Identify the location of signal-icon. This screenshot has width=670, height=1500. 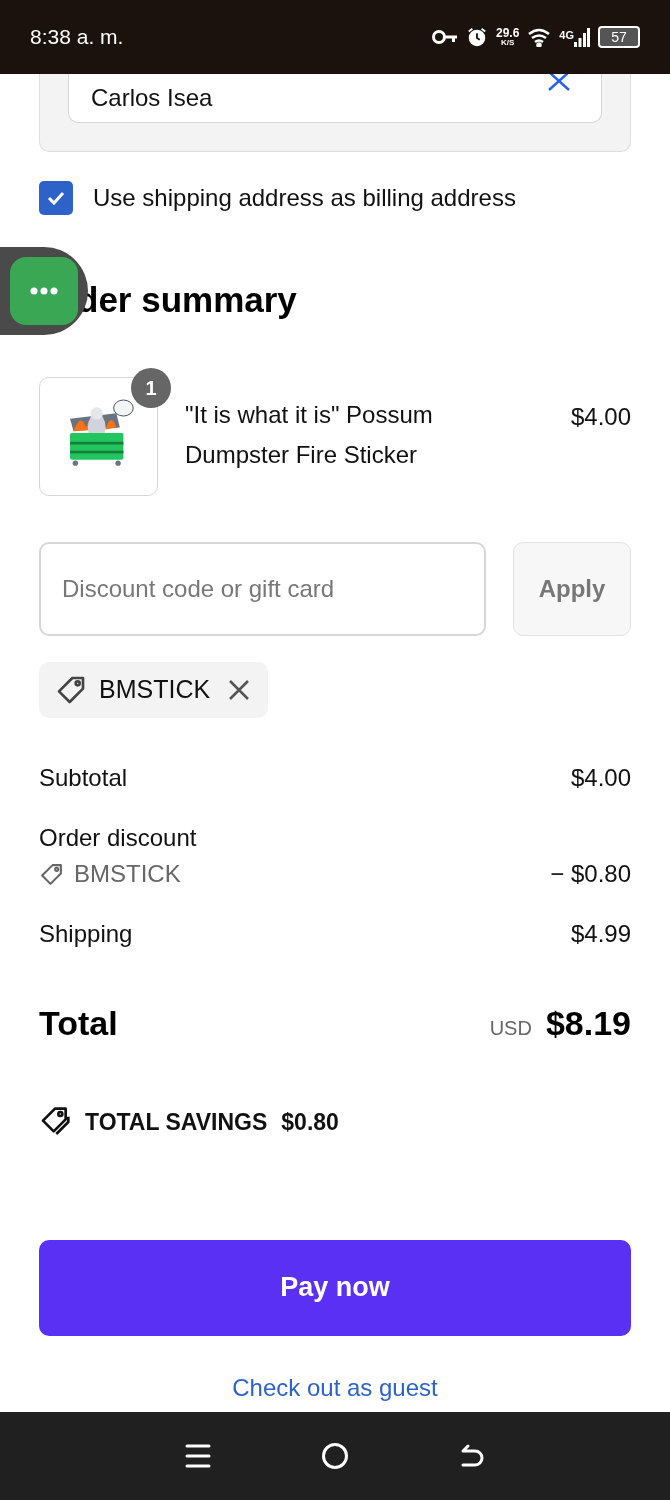
(582, 37).